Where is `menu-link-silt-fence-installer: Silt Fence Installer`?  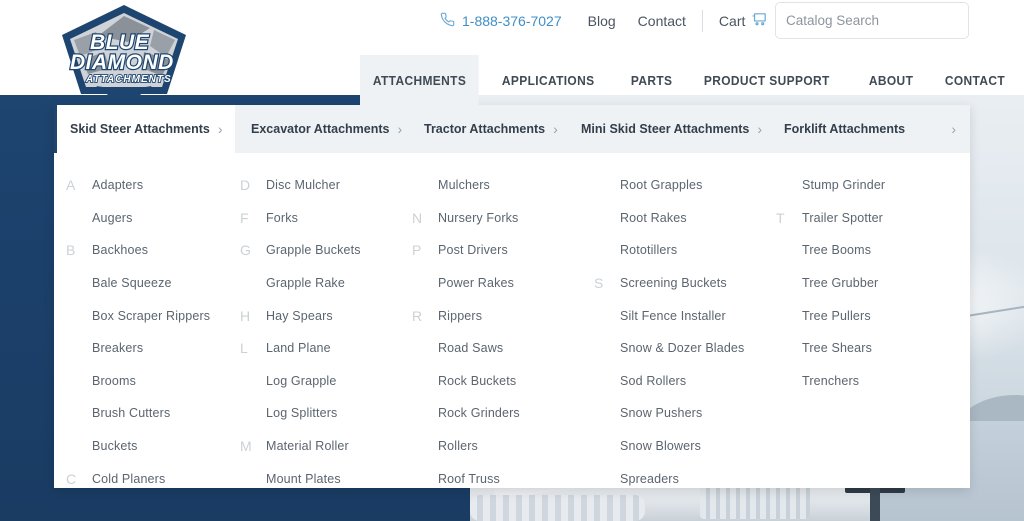
menu-link-silt-fence-installer: Silt Fence Installer is located at coordinates (673, 316).